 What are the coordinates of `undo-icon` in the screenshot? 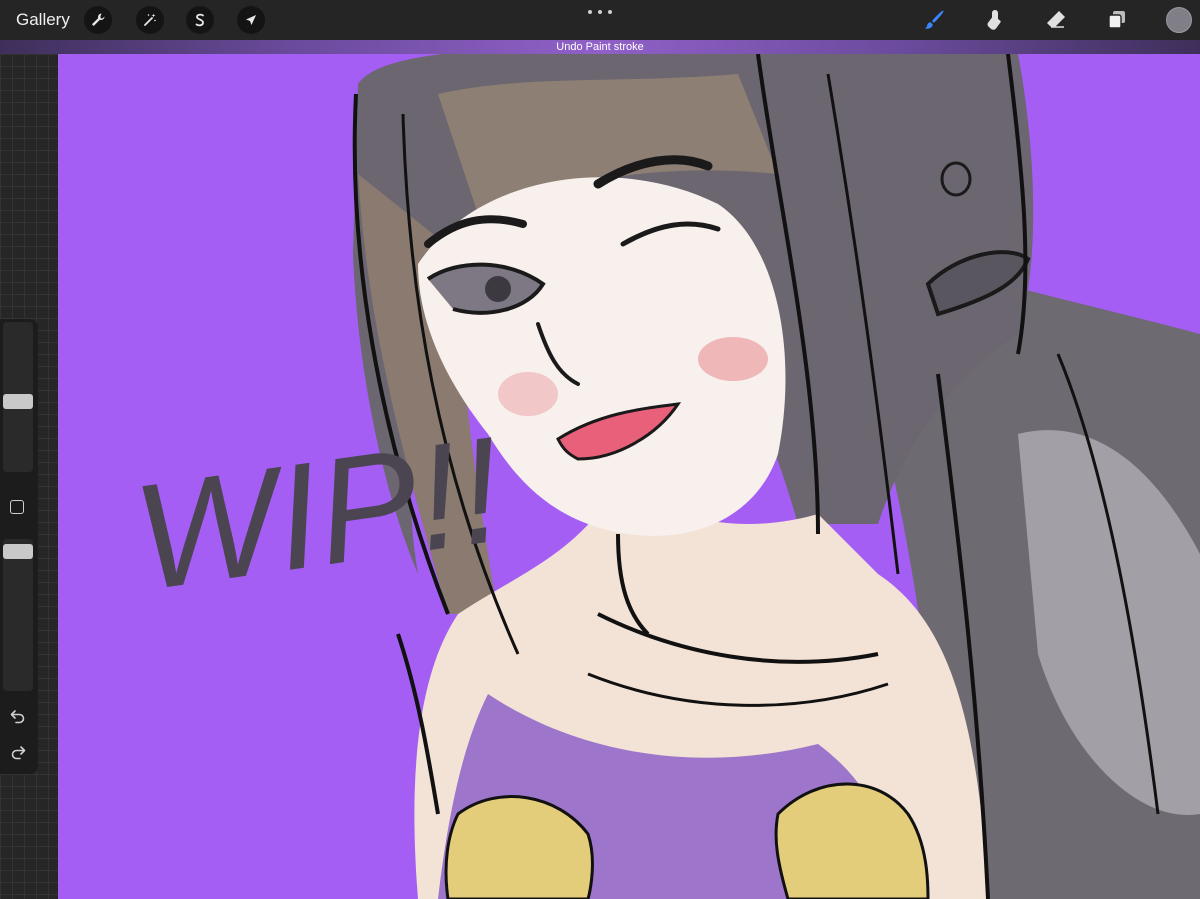 It's located at (18, 716).